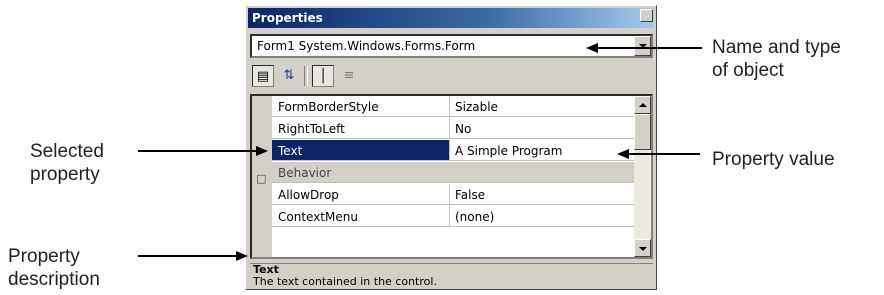 This screenshot has height=295, width=884. Describe the element at coordinates (543, 150) in the screenshot. I see `property-value: A Simple Program` at that location.